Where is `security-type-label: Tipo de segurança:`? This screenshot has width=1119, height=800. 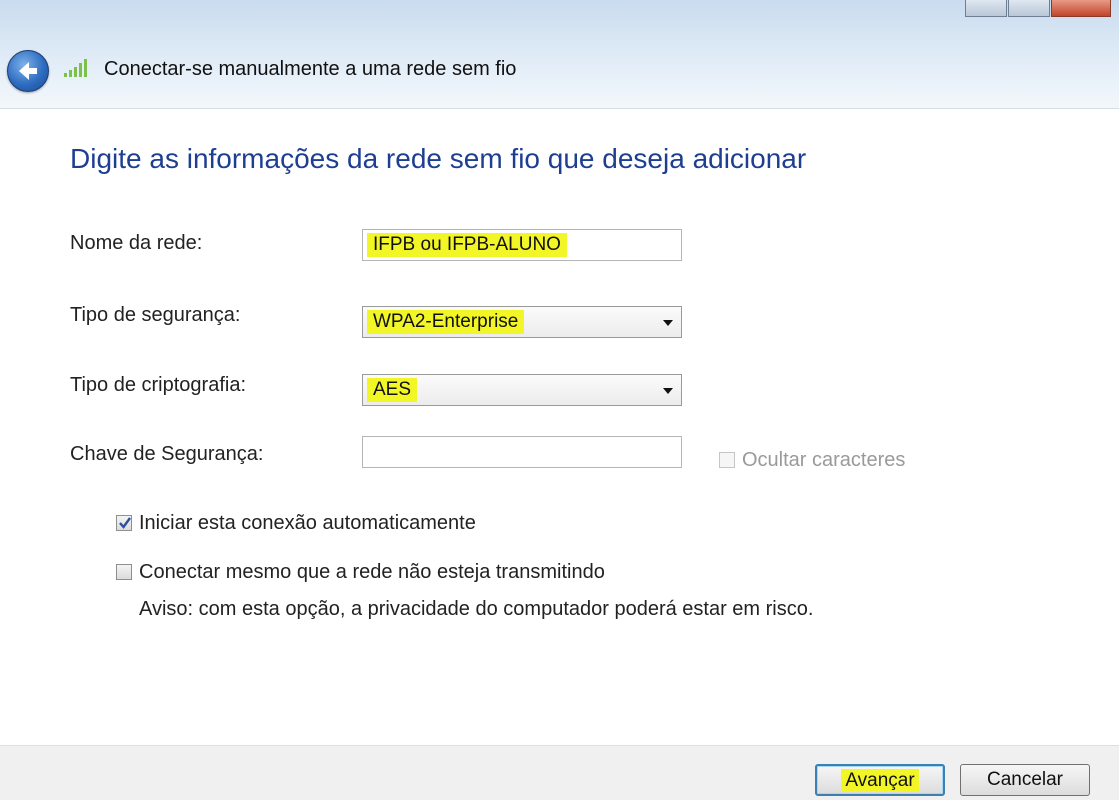 security-type-label: Tipo de segurança: is located at coordinates (155, 315).